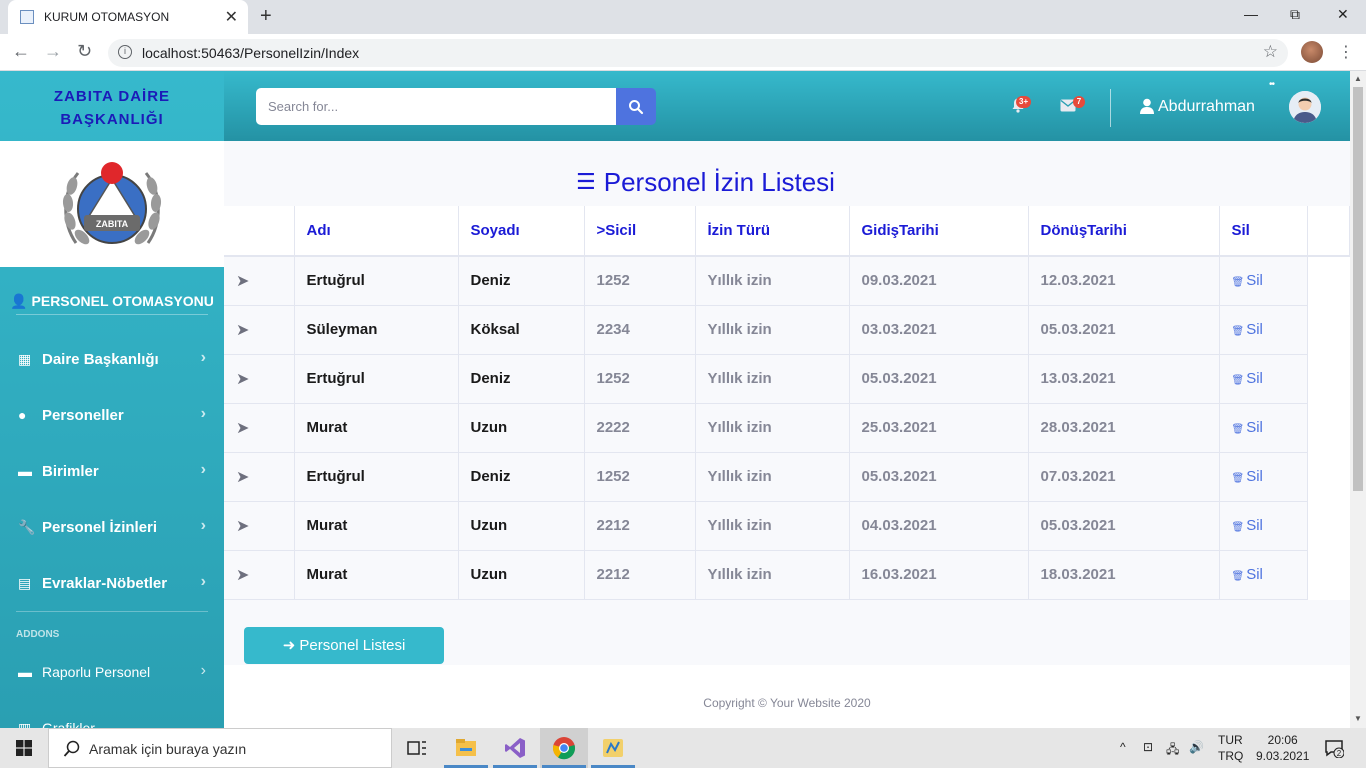 The width and height of the screenshot is (1366, 768). What do you see at coordinates (84, 51) in the screenshot?
I see `reload-icon: ↻` at bounding box center [84, 51].